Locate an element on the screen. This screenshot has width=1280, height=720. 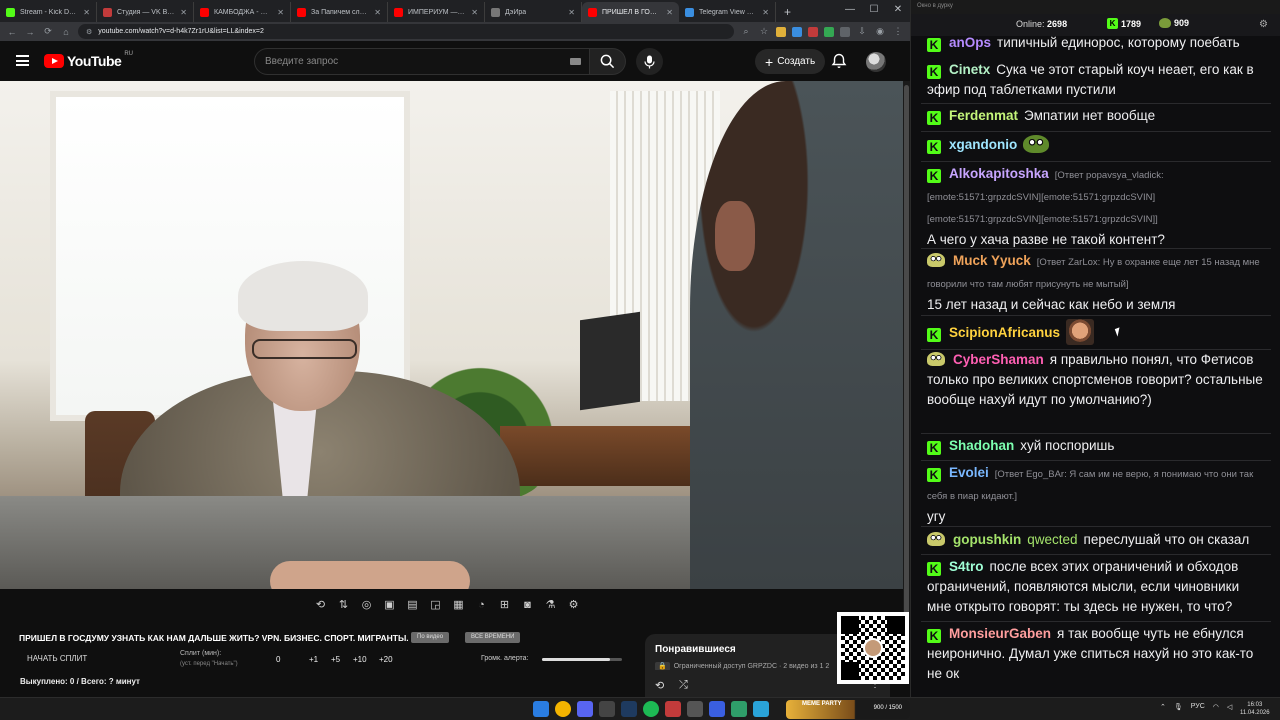
youtube-logo: YouTube RU is located at coordinates (88, 60).